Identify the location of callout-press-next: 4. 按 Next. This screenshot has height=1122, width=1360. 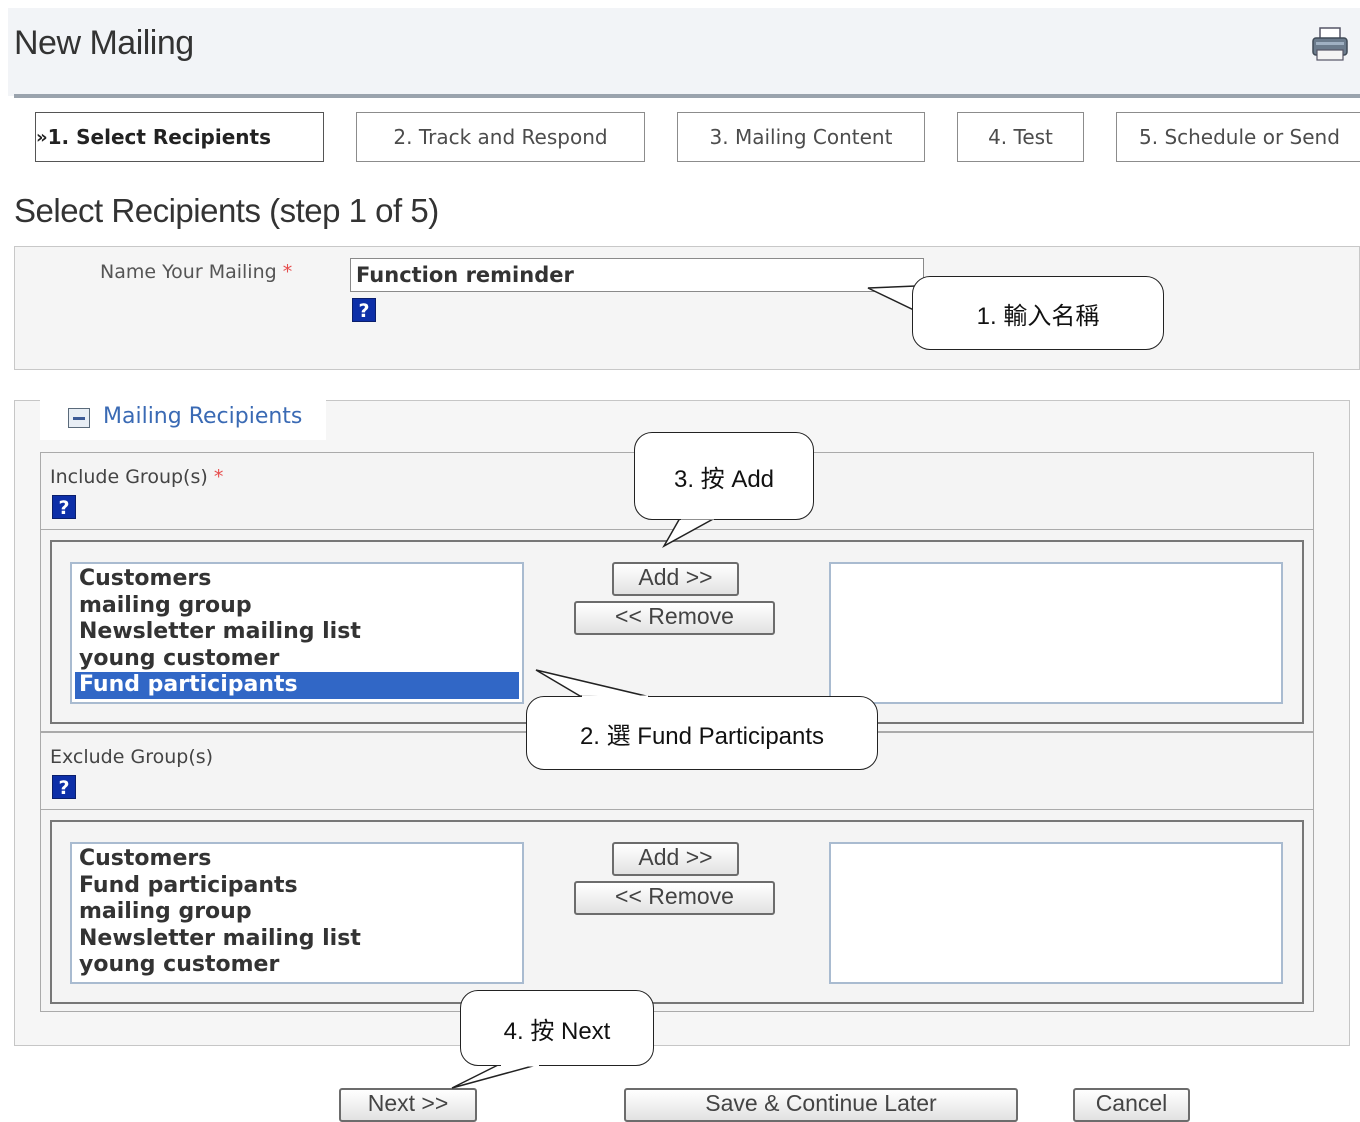
(557, 1028).